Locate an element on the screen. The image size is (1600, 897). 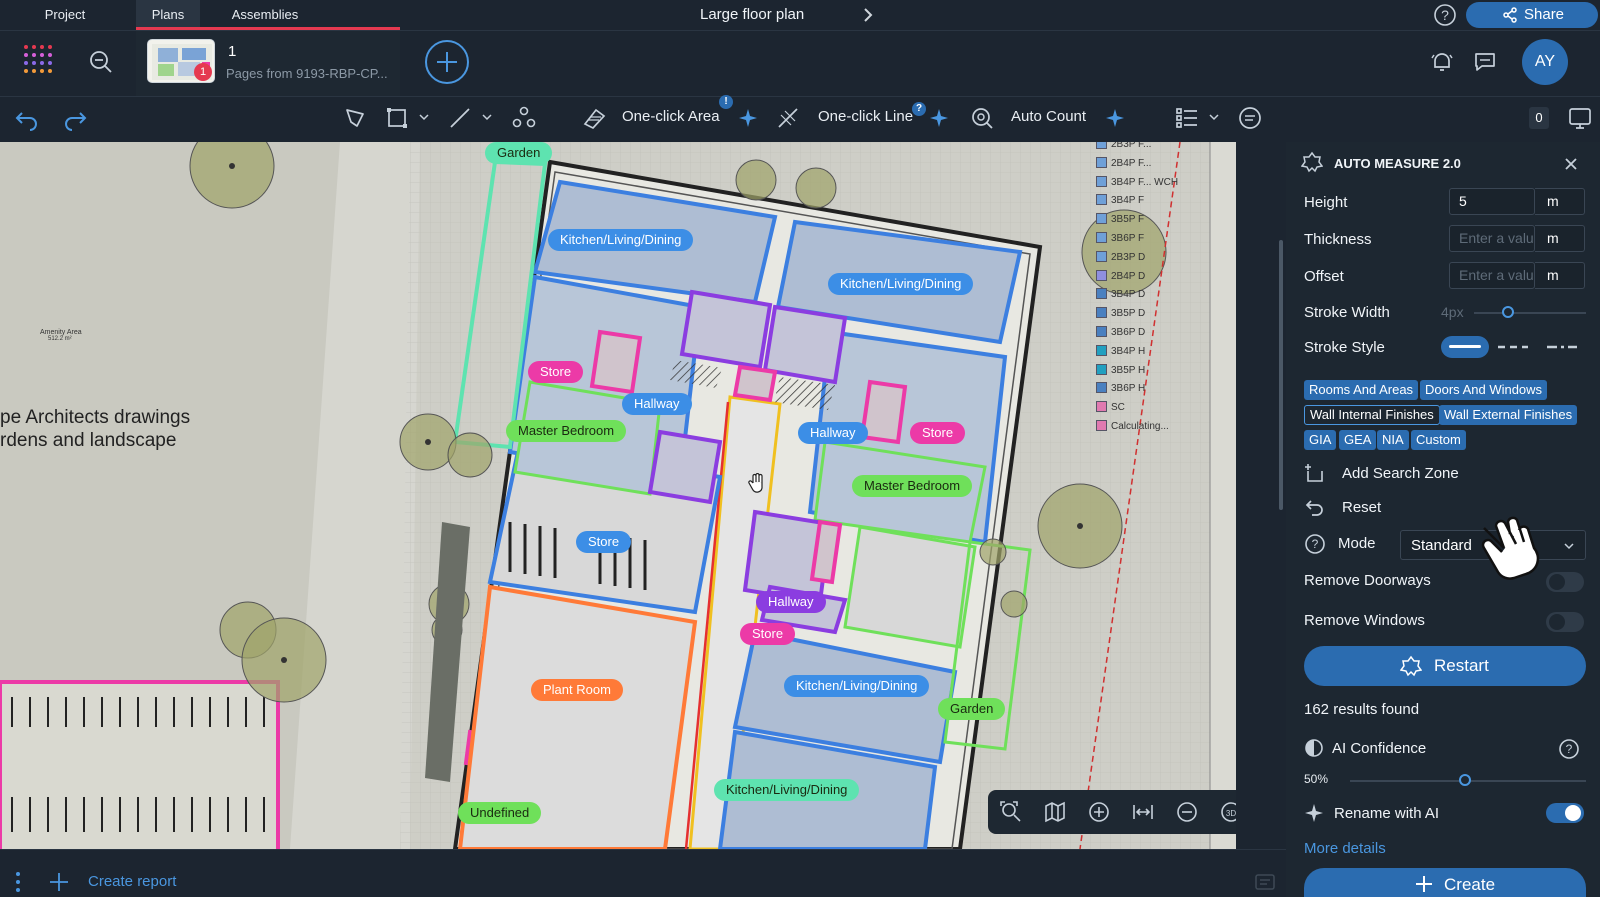
panel-toggle-icon is located at coordinates (1580, 118).